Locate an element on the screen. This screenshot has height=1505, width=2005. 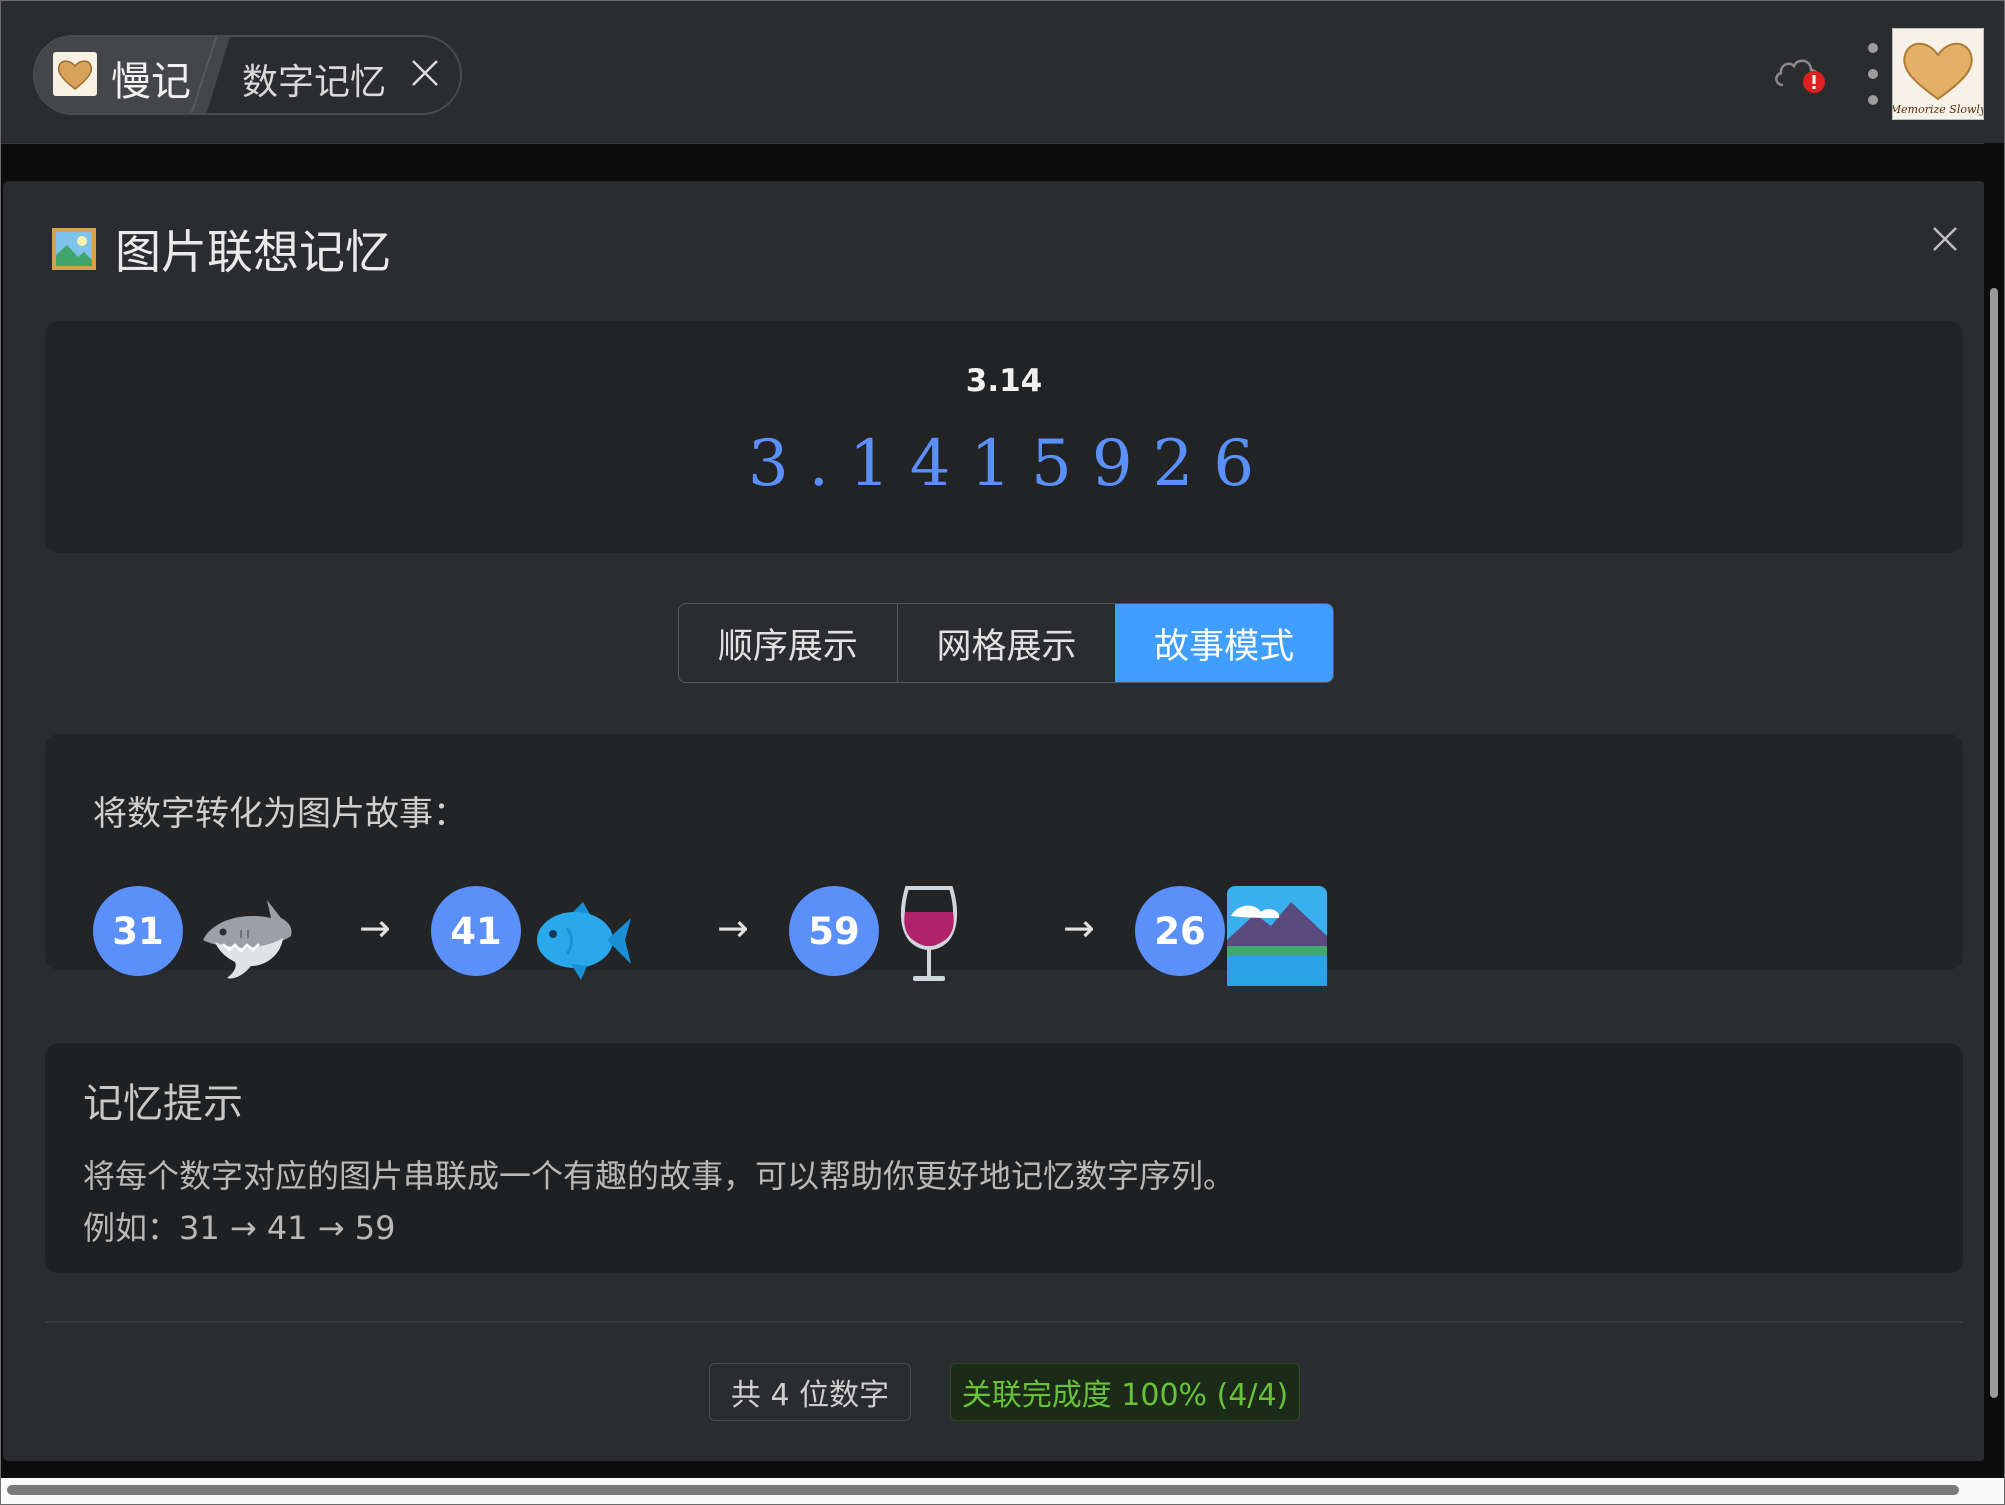
dialog-header: 图片联想记忆 is located at coordinates (221, 250).